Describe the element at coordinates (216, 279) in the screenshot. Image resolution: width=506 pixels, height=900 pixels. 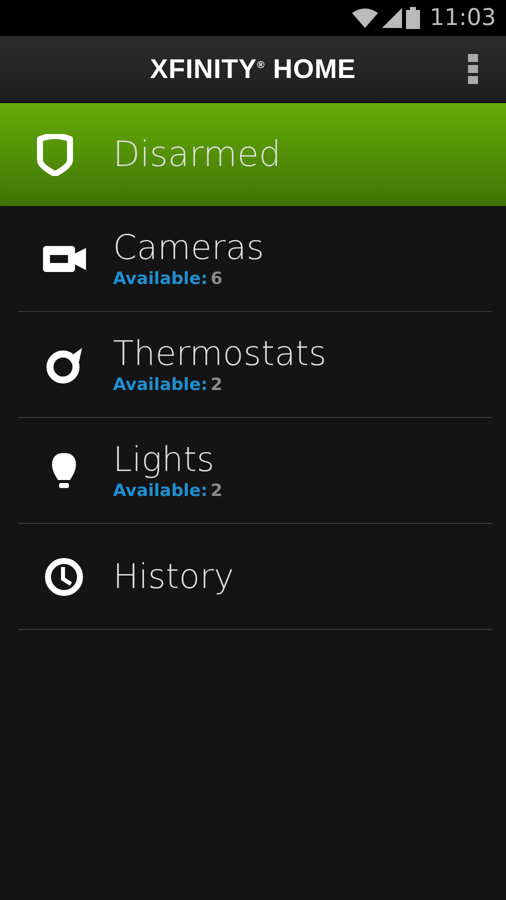
I see `available-count: 6` at that location.